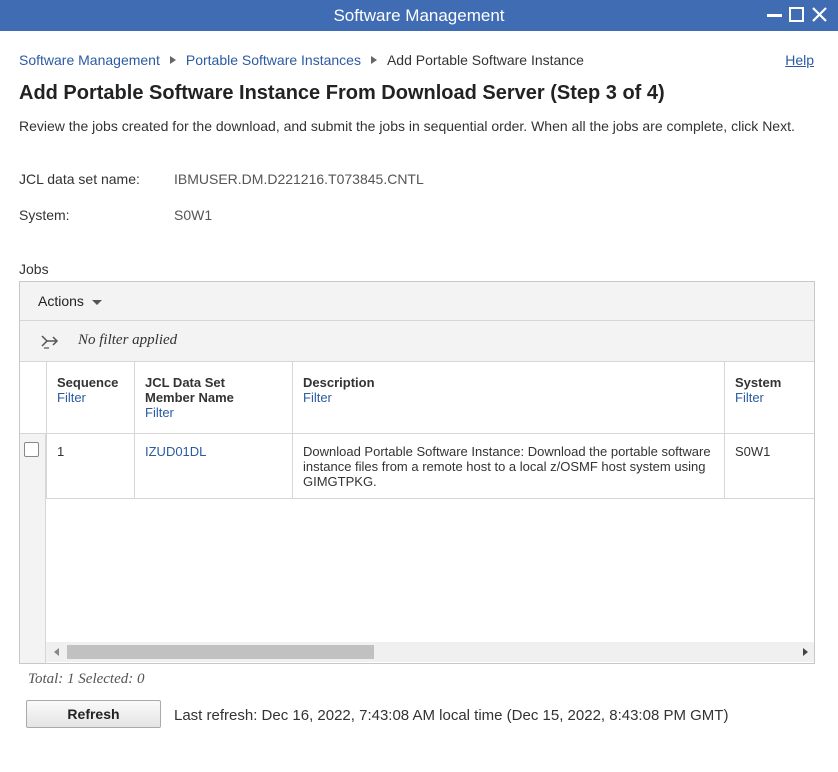  Describe the element at coordinates (220, 652) in the screenshot. I see `scrollbar-thumb` at that location.